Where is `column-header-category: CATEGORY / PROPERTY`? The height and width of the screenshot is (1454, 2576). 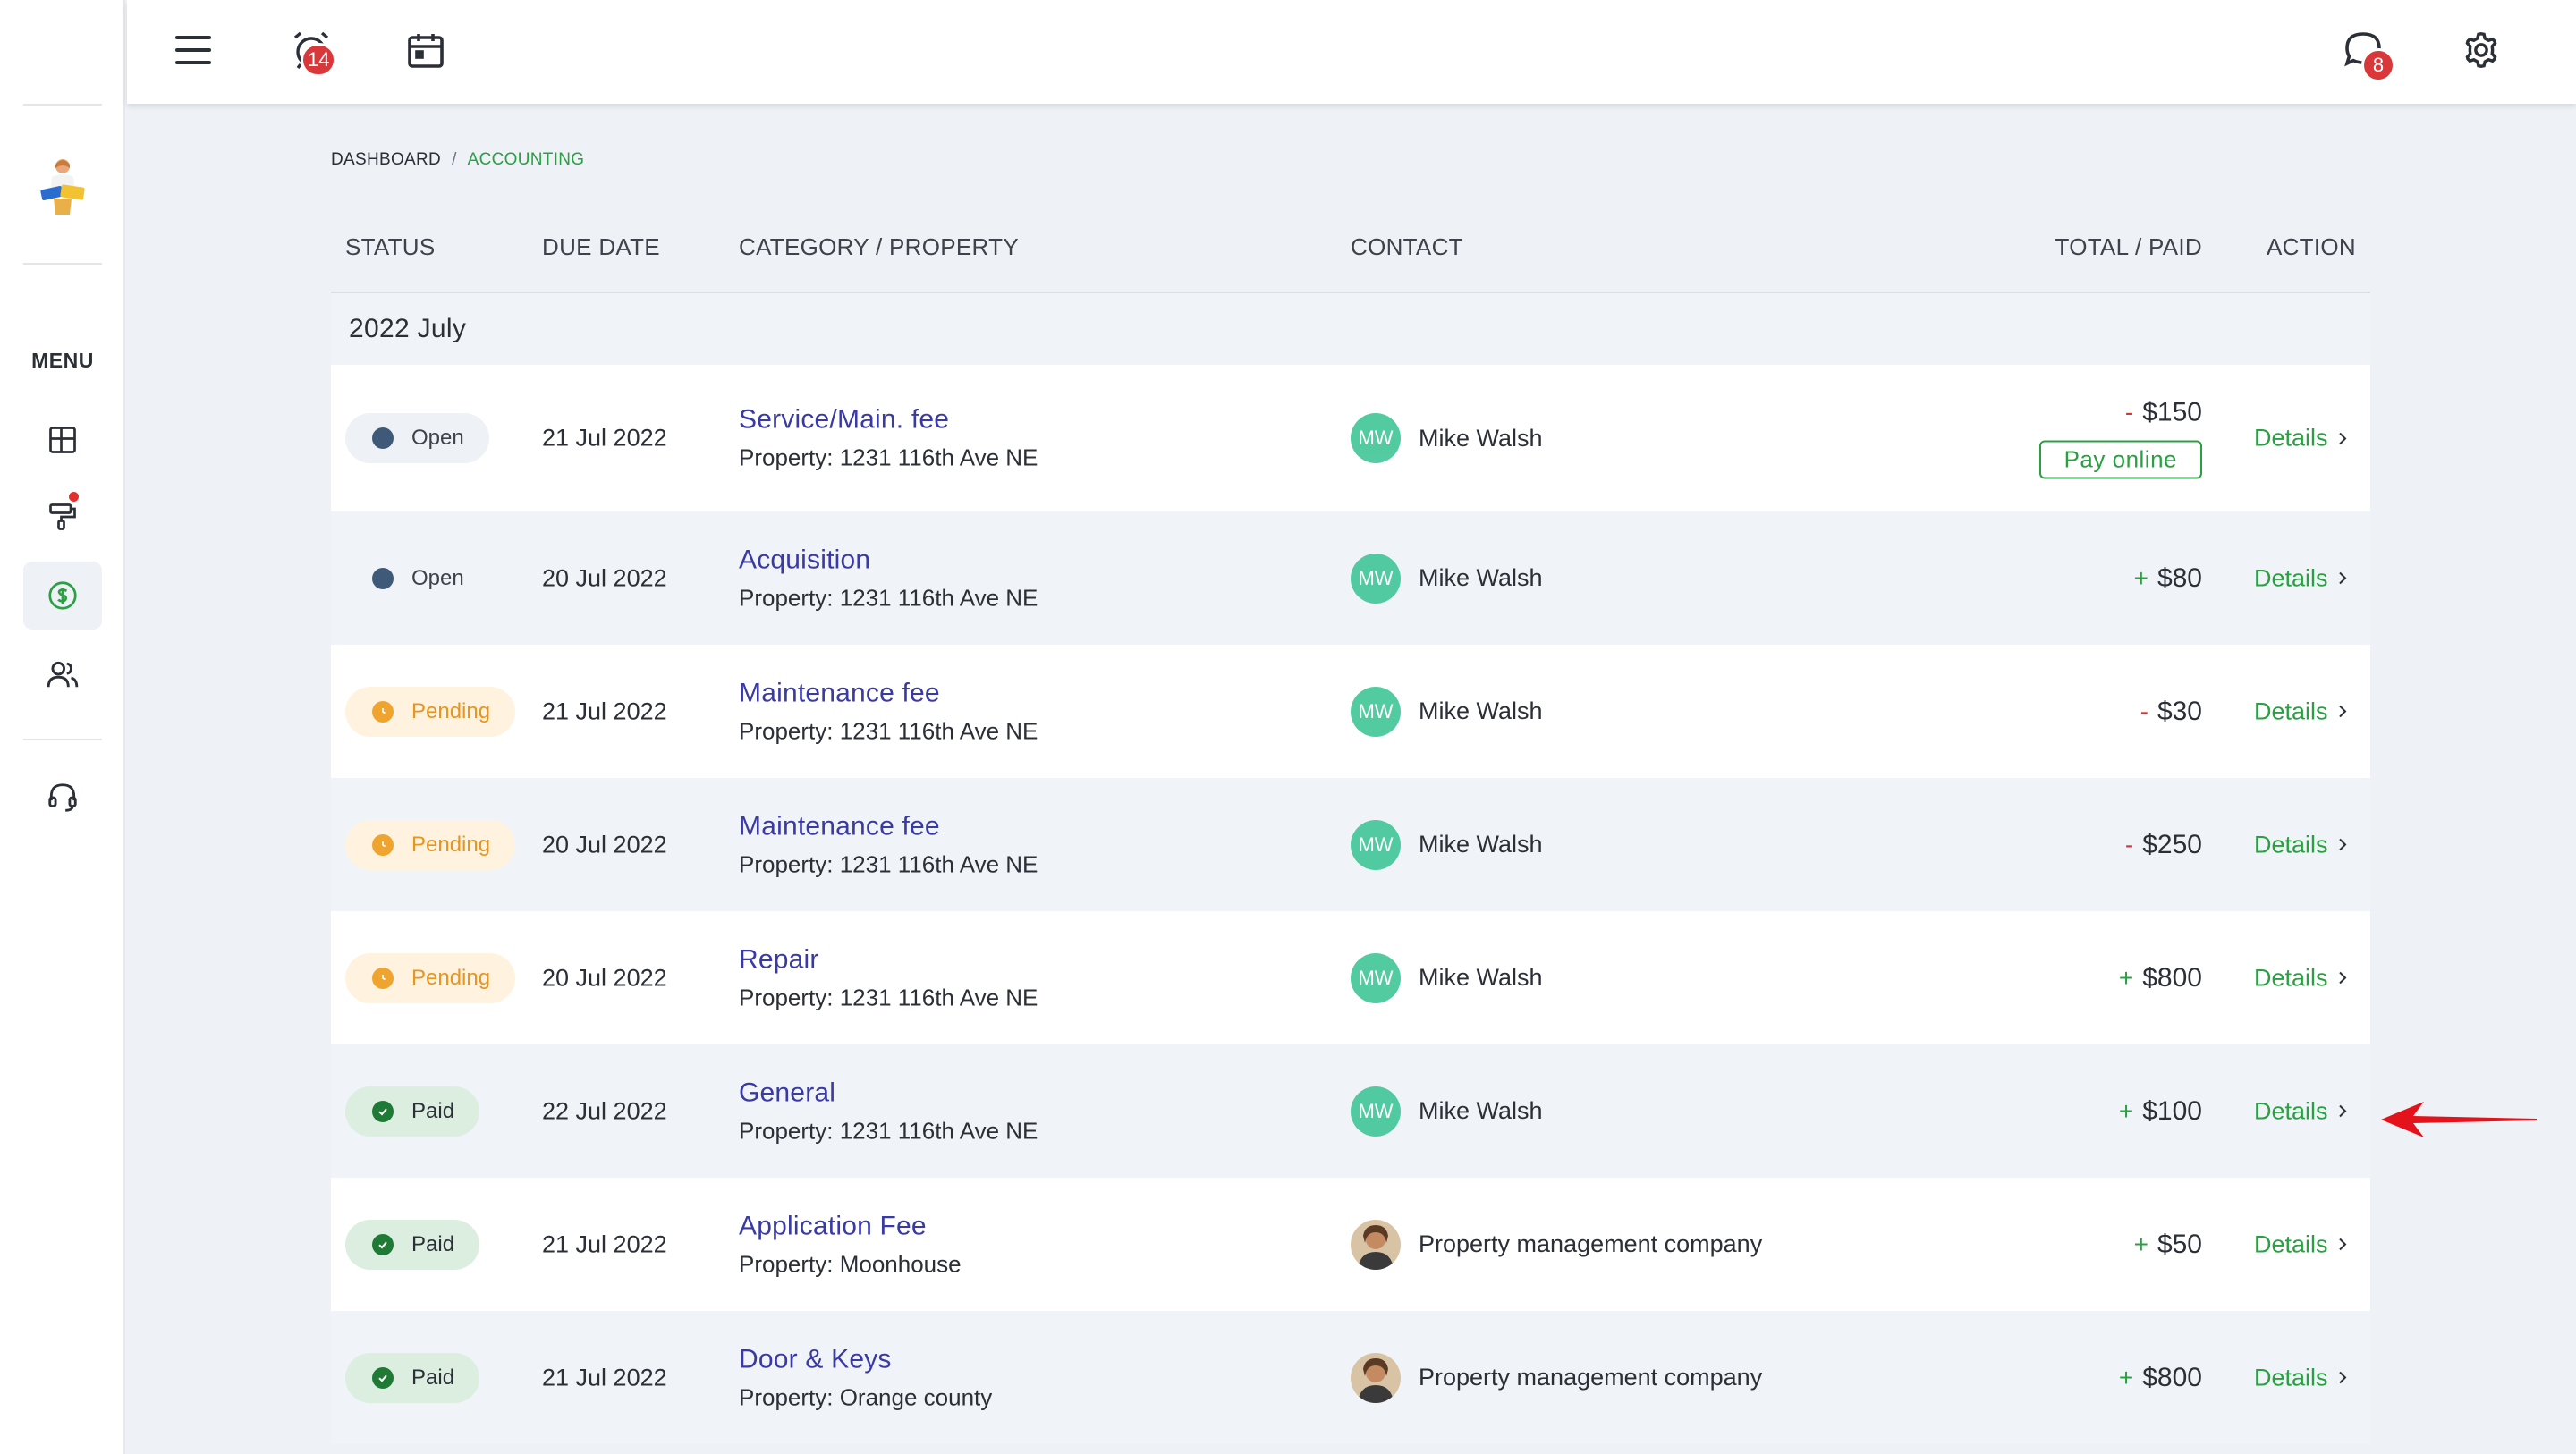 column-header-category: CATEGORY / PROPERTY is located at coordinates (879, 247).